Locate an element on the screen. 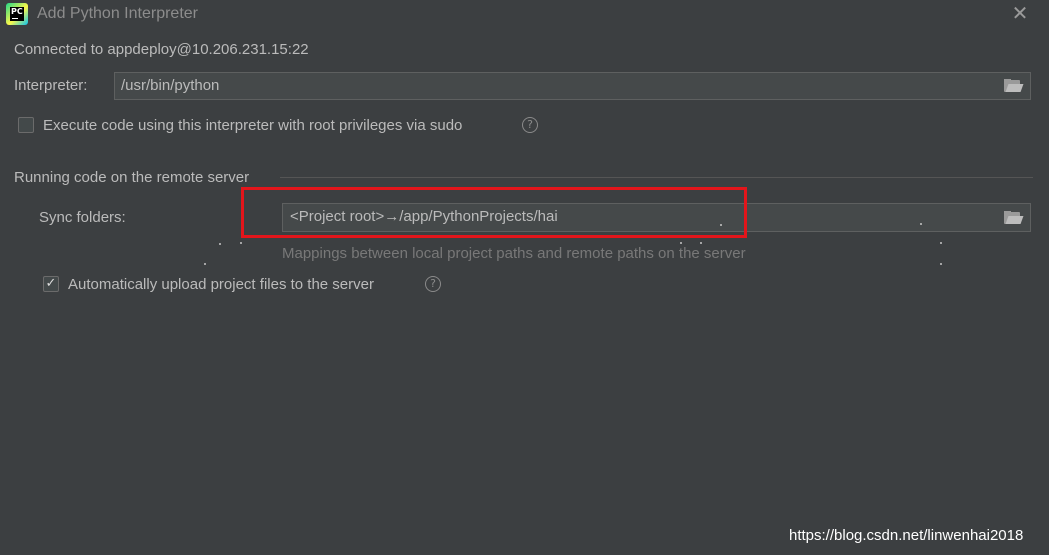 The image size is (1049, 555). close-icon: ✕ is located at coordinates (1020, 13).